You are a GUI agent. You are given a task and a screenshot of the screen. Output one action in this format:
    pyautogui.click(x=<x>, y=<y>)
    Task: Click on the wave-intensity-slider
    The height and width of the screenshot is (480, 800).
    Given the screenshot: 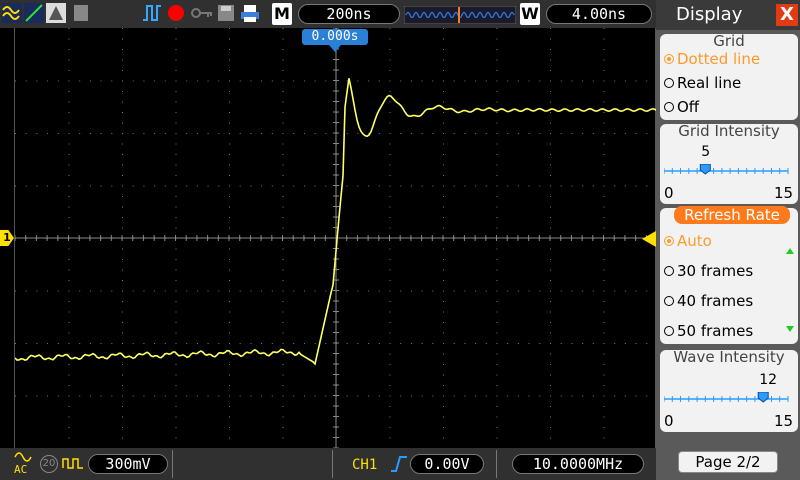 What is the action you would take?
    pyautogui.click(x=727, y=399)
    